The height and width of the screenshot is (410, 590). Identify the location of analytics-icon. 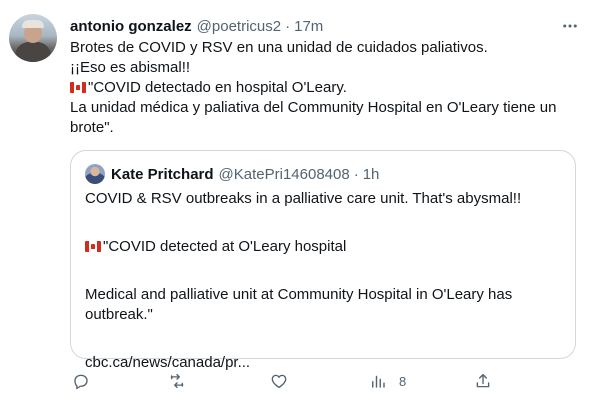
(378, 381).